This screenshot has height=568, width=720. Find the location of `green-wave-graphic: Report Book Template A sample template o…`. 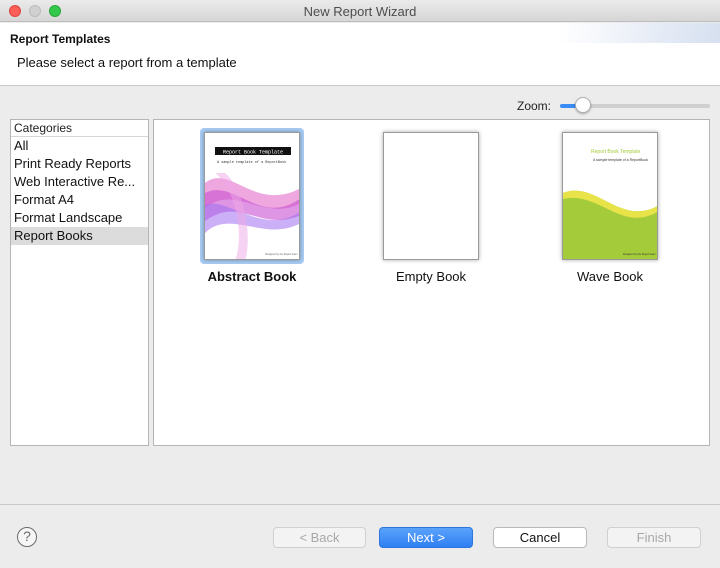

green-wave-graphic: Report Book Template A sample template o… is located at coordinates (610, 204).